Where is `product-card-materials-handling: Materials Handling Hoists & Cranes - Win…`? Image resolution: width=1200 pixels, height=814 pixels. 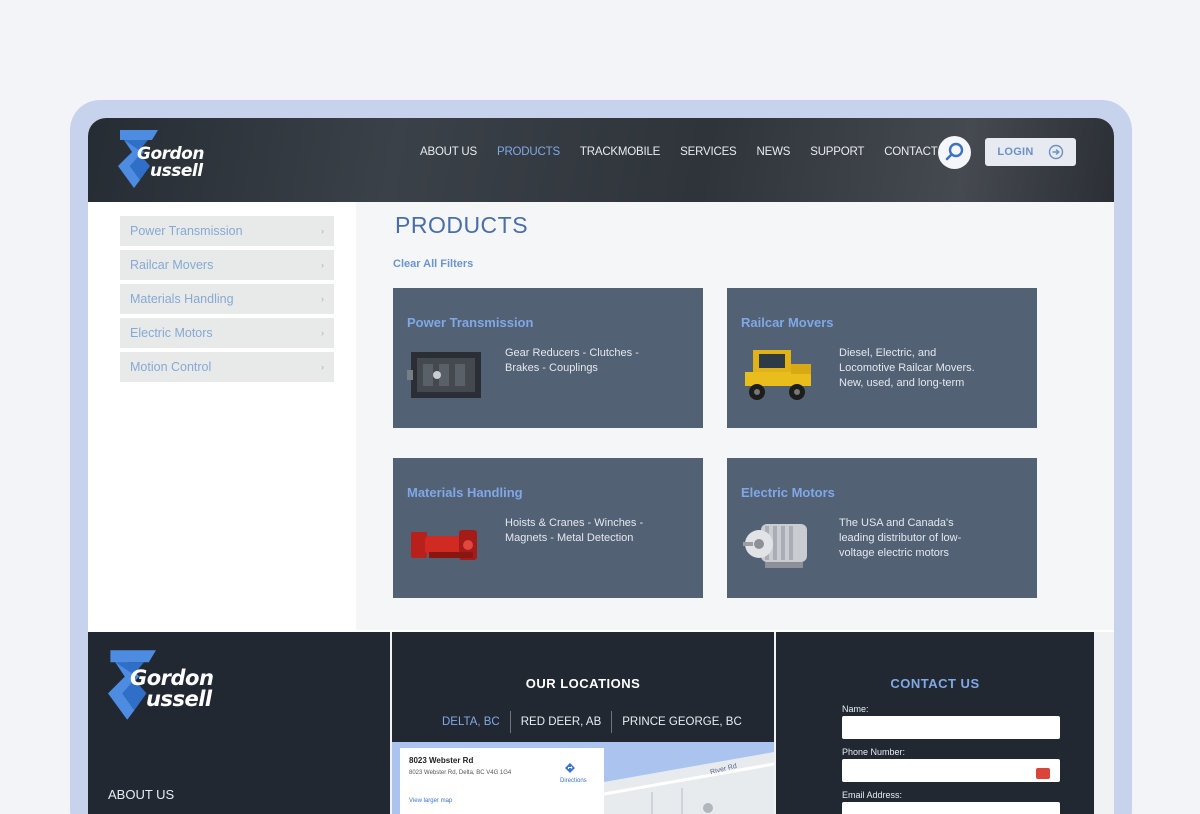
product-card-materials-handling: Materials Handling Hoists & Cranes - Win… is located at coordinates (548, 528).